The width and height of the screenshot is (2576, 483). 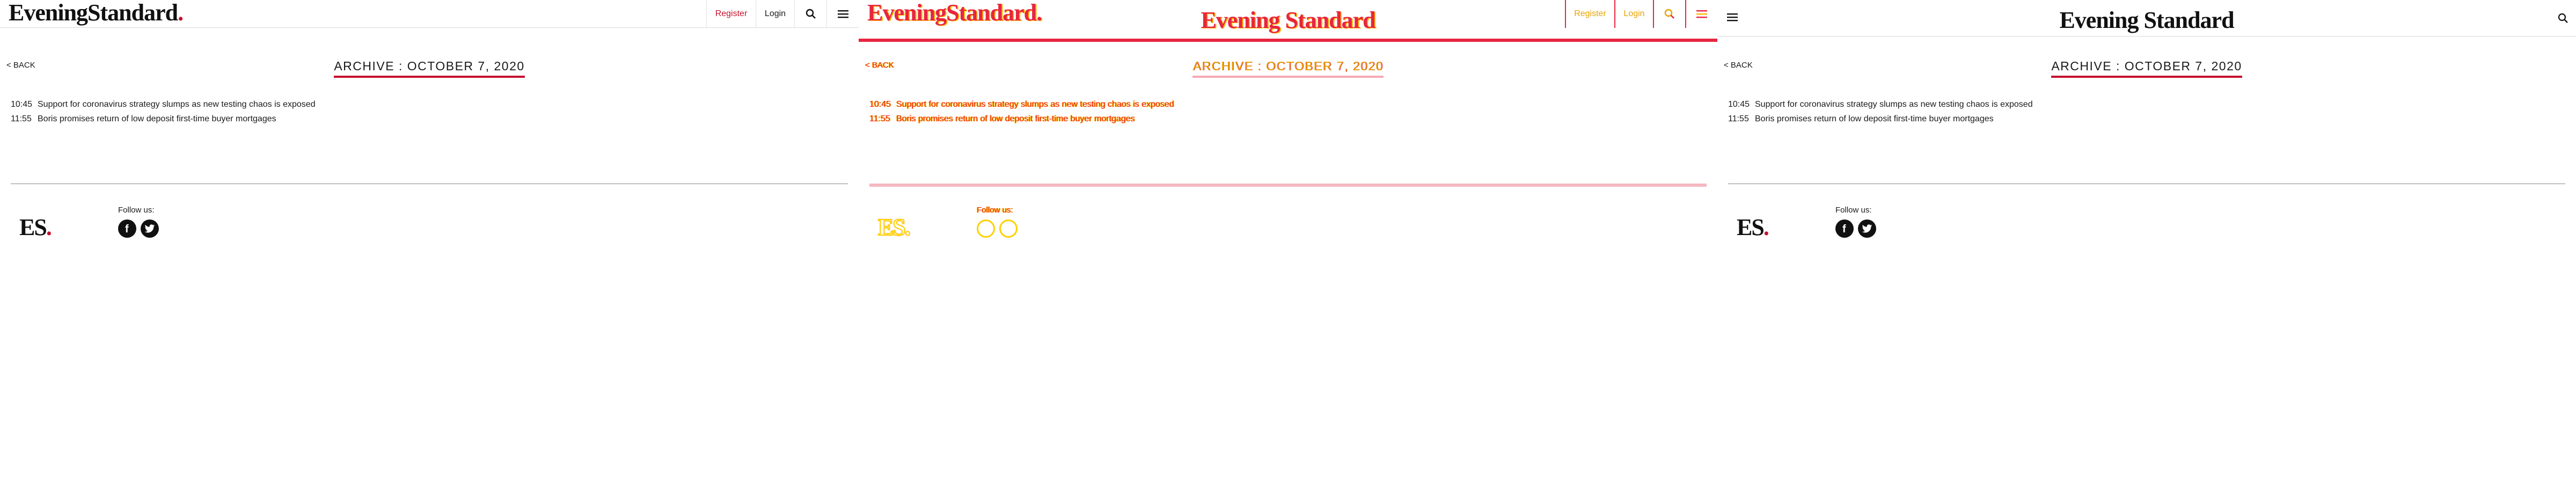 I want to click on site-logo: EveningStandard., so click(x=96, y=13).